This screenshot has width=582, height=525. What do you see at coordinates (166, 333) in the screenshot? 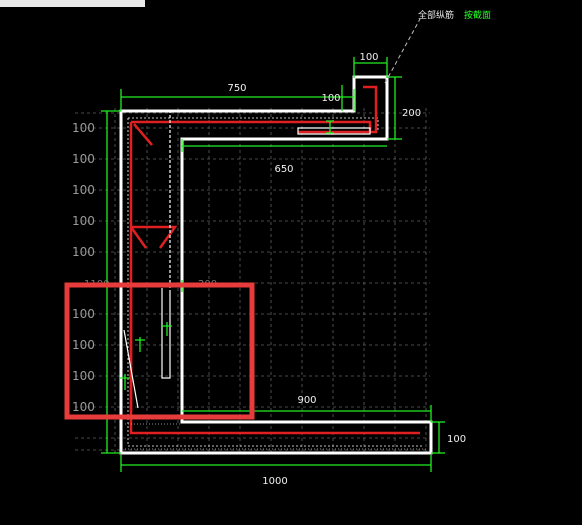
I see `stem-bar-detail` at bounding box center [166, 333].